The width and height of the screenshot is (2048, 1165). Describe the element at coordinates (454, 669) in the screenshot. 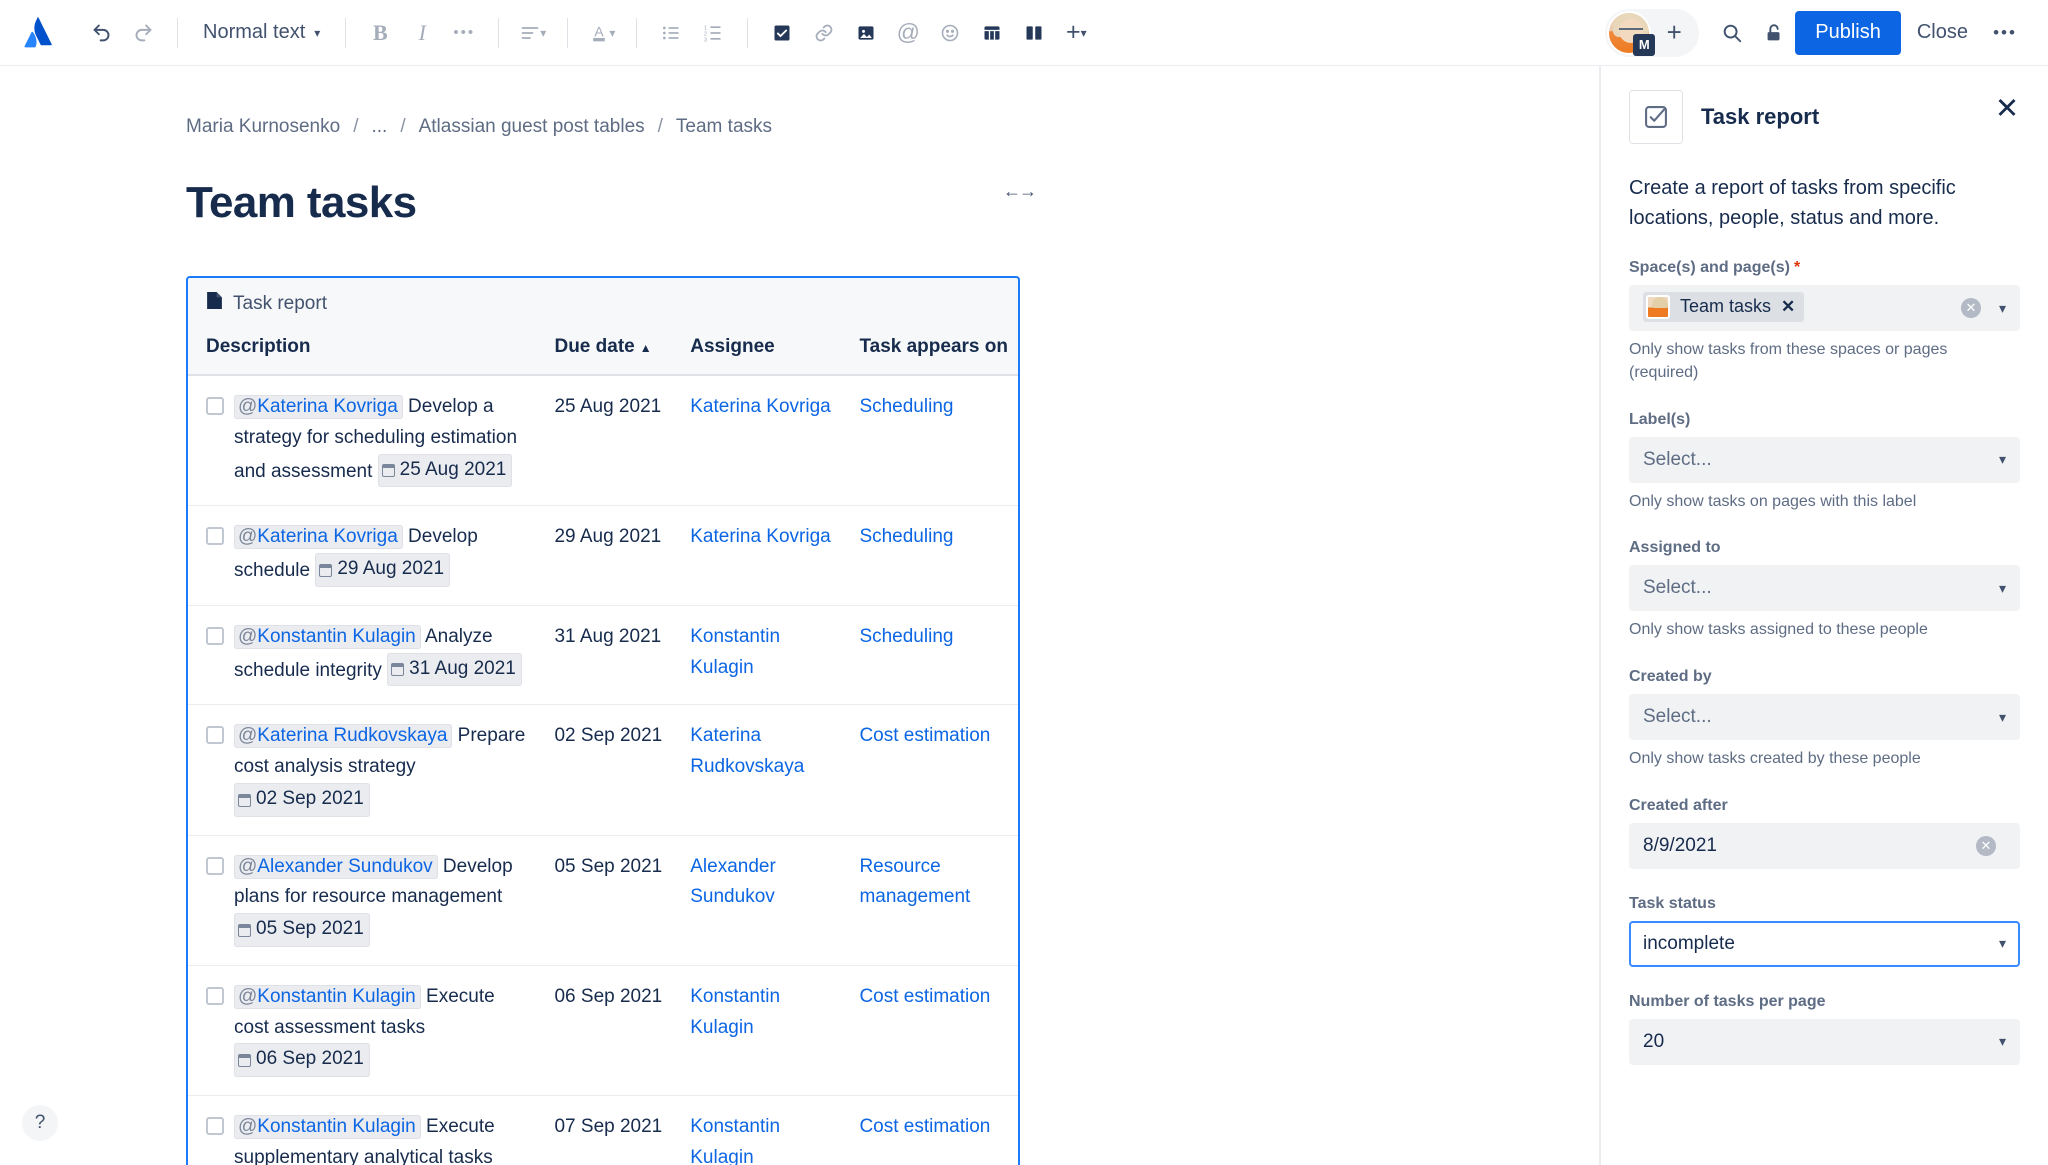

I see `inline-date-chip: 31 Aug 2021` at that location.